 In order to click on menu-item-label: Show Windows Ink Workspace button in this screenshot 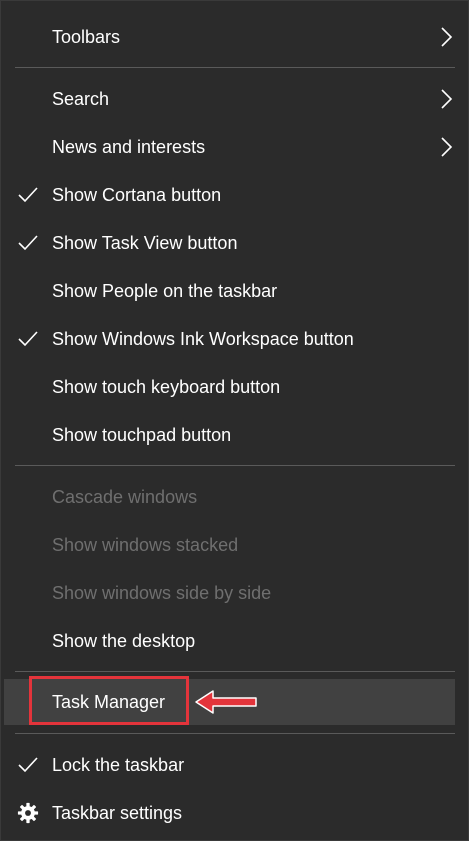, I will do `click(203, 339)`.